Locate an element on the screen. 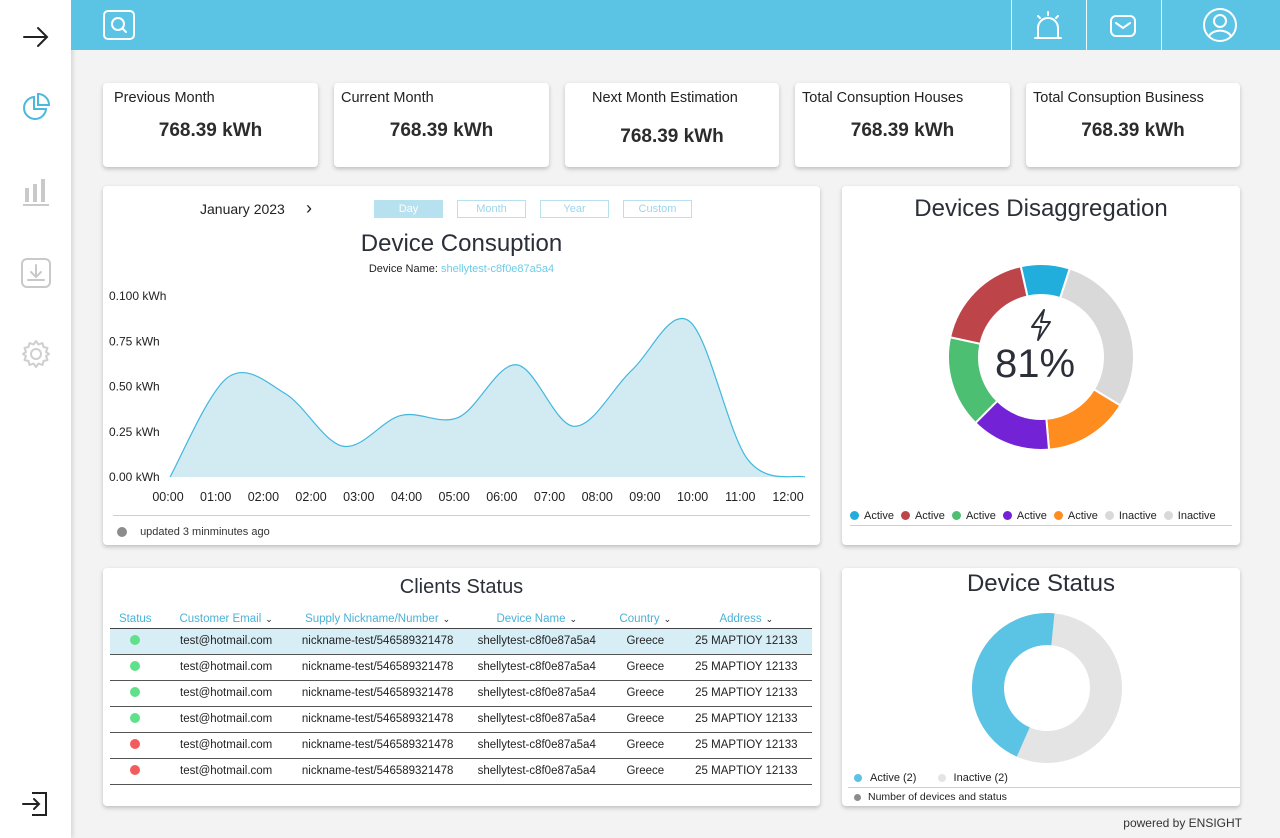 The width and height of the screenshot is (1280, 838). x-tick-label: 03:00 is located at coordinates (358, 497).